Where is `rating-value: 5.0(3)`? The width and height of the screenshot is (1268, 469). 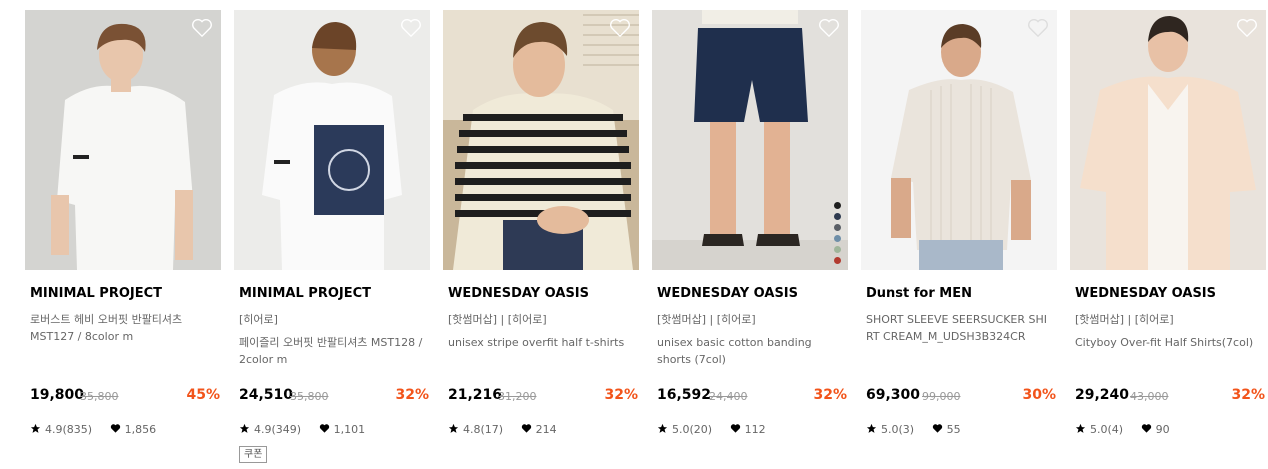 rating-value: 5.0(3) is located at coordinates (898, 429).